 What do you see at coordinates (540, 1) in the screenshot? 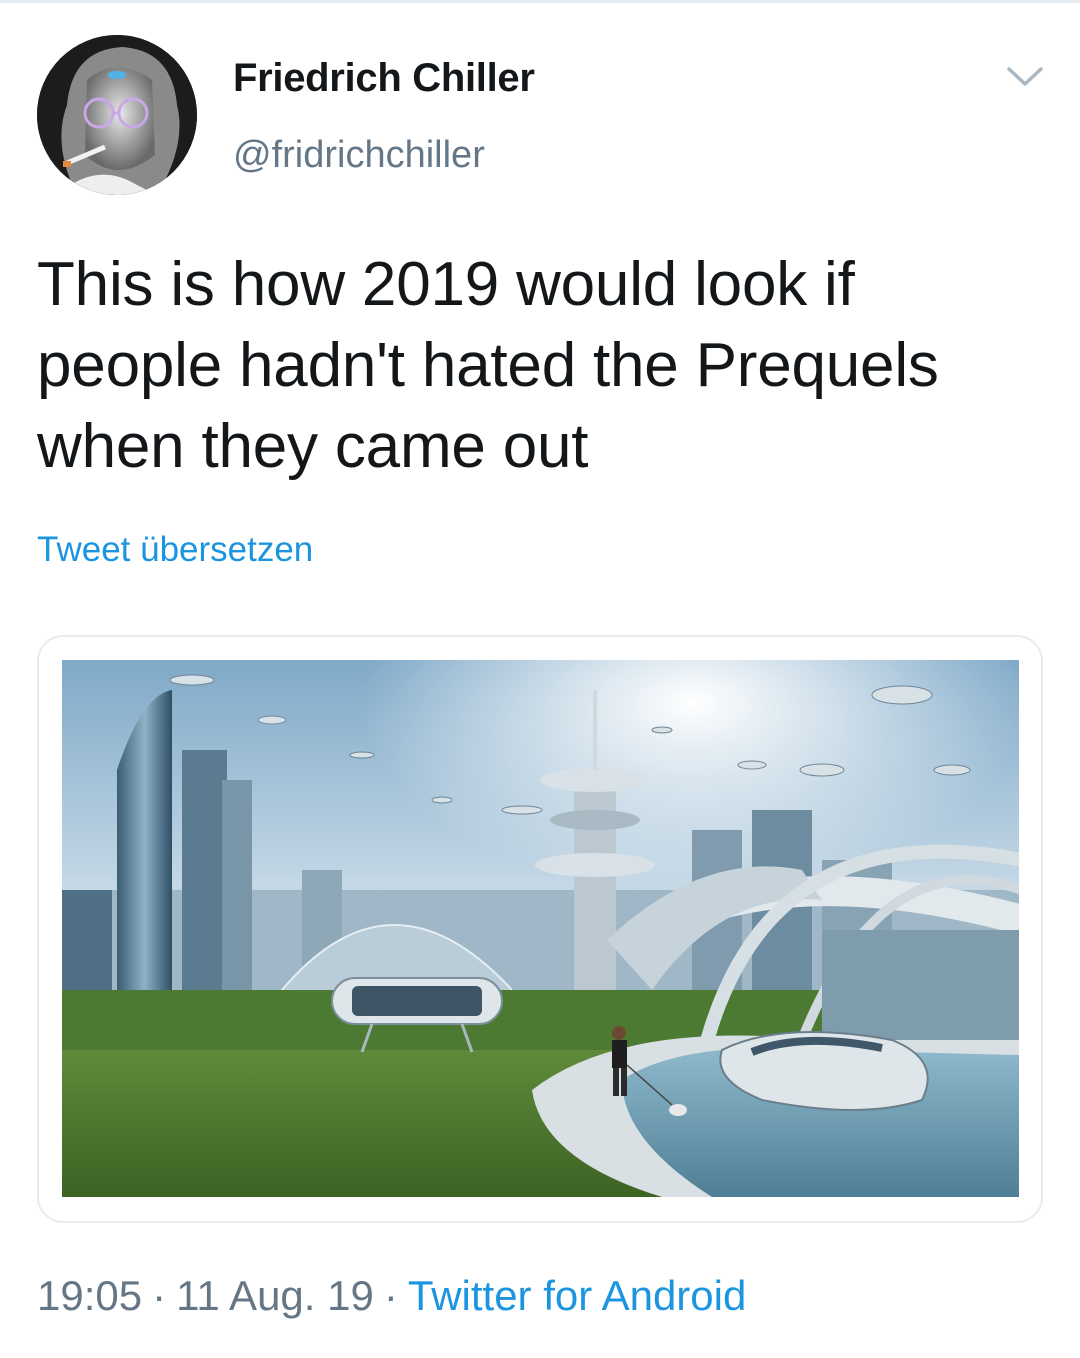
I see `top-divider` at bounding box center [540, 1].